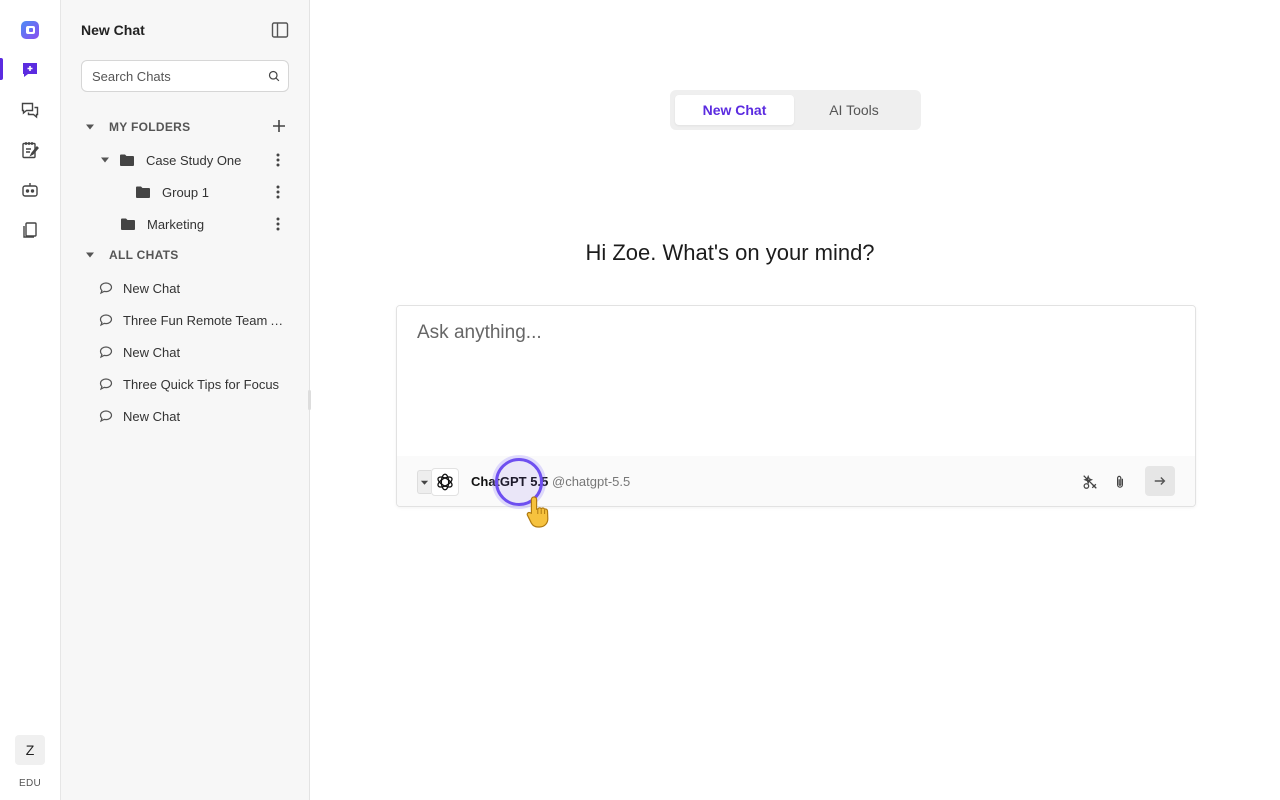  I want to click on attach-paperclip-icon, so click(1120, 482).